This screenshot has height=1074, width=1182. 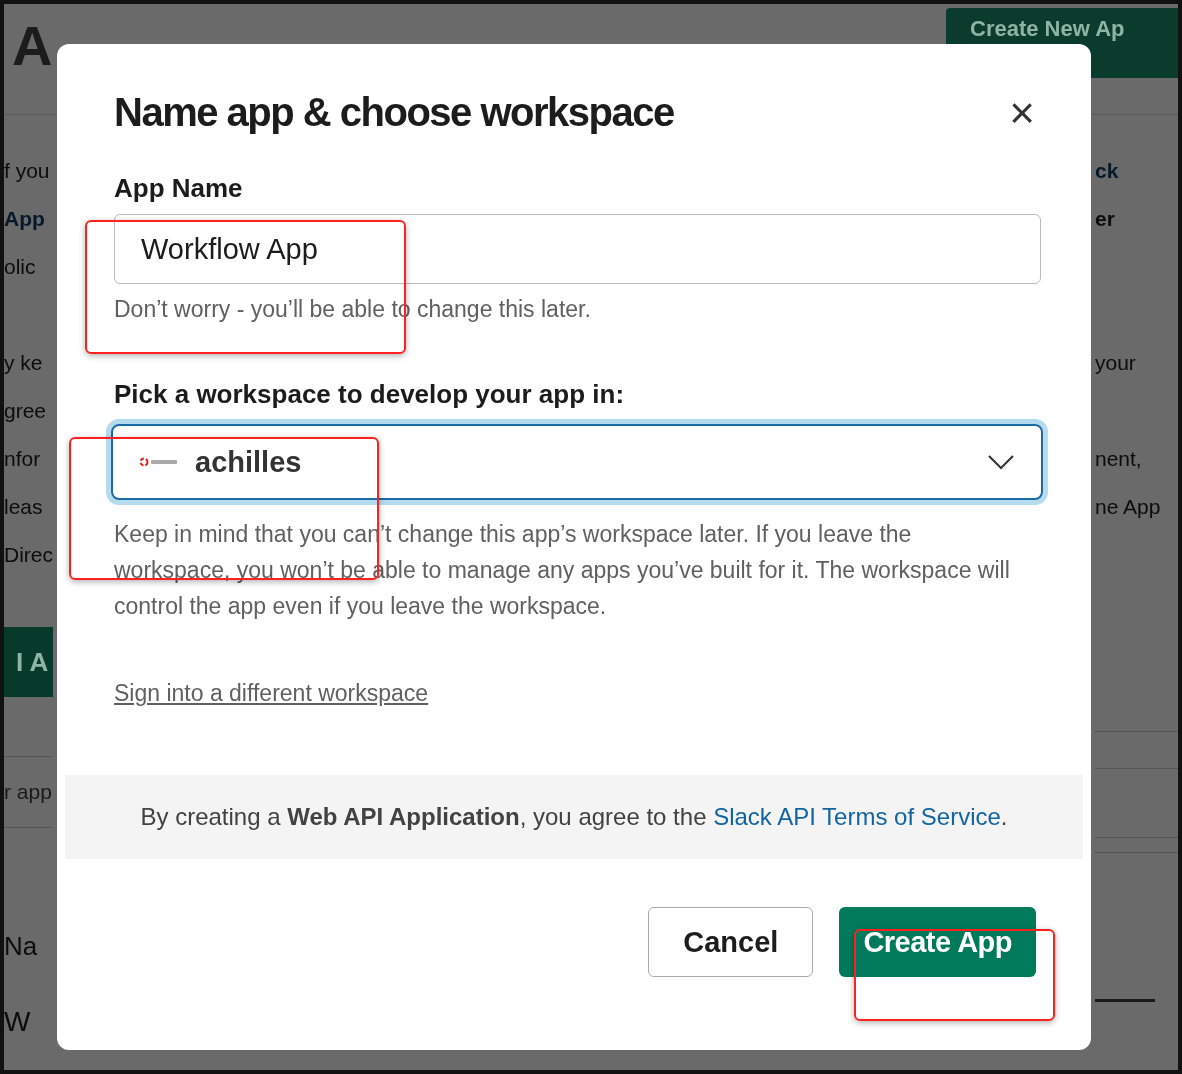 What do you see at coordinates (23, 507) in the screenshot?
I see `text: leas` at bounding box center [23, 507].